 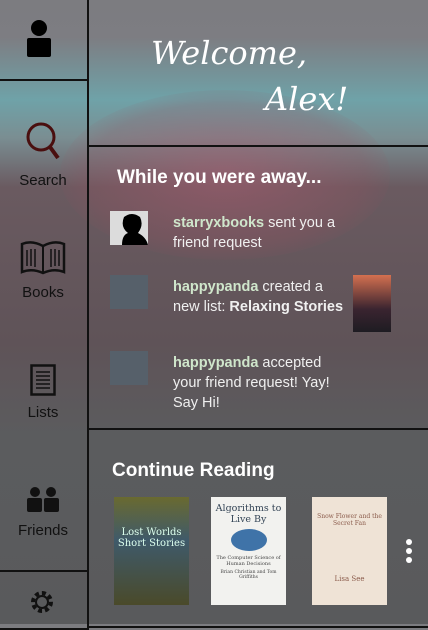 What do you see at coordinates (43, 141) in the screenshot?
I see `search-icon` at bounding box center [43, 141].